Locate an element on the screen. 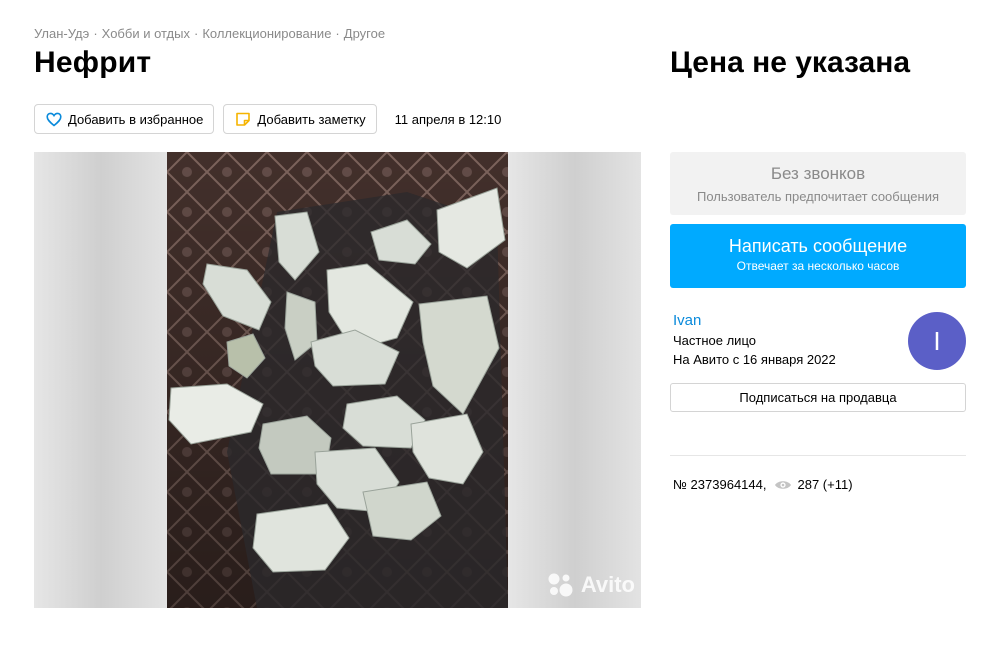 The image size is (1000, 647). add-note-button: Добавить заметку is located at coordinates (300, 119).